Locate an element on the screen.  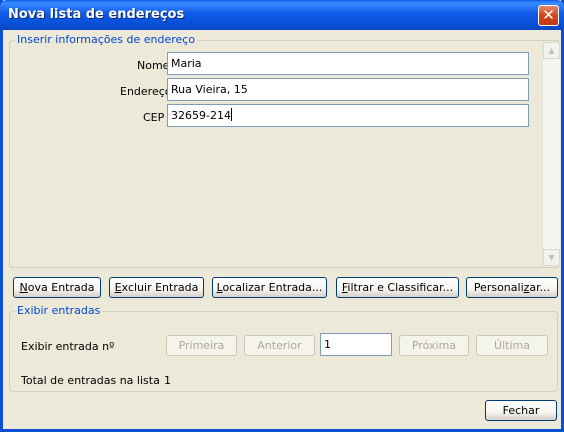
title-bar: Nova lista de endereços ✕ is located at coordinates (282, 15).